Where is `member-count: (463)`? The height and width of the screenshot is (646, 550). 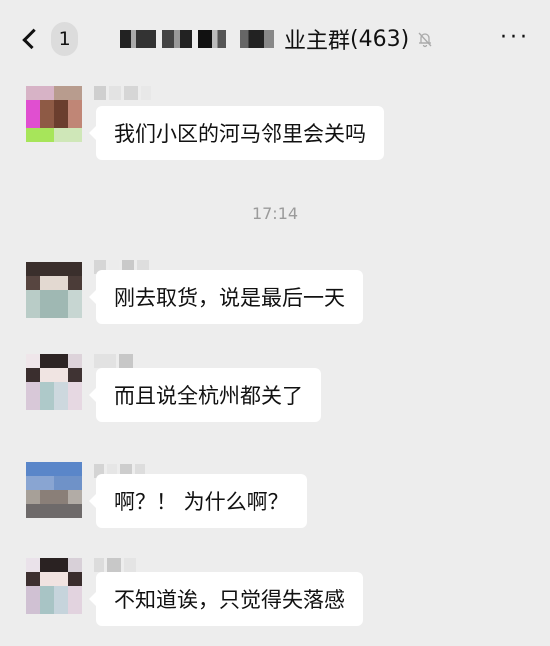 member-count: (463) is located at coordinates (380, 39).